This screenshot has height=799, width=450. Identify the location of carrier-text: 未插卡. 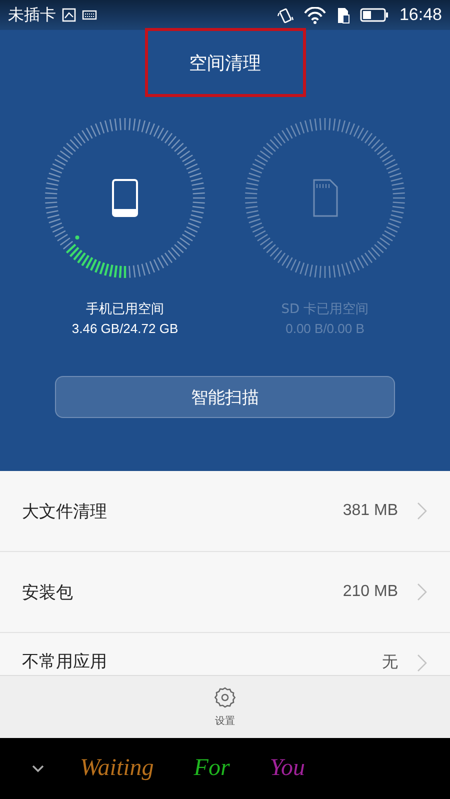
(32, 15).